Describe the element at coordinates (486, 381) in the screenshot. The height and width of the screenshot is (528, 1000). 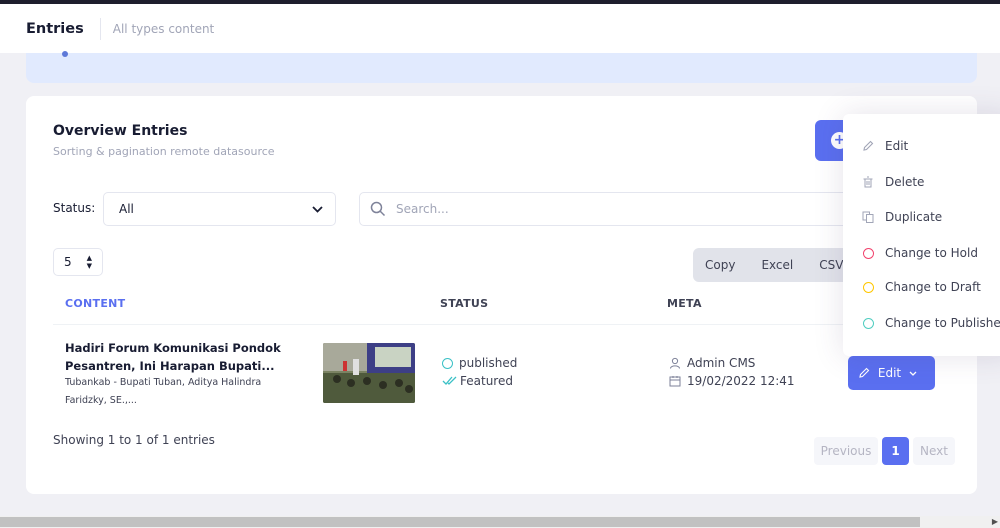
I see `entry-featured-text: Featured` at that location.